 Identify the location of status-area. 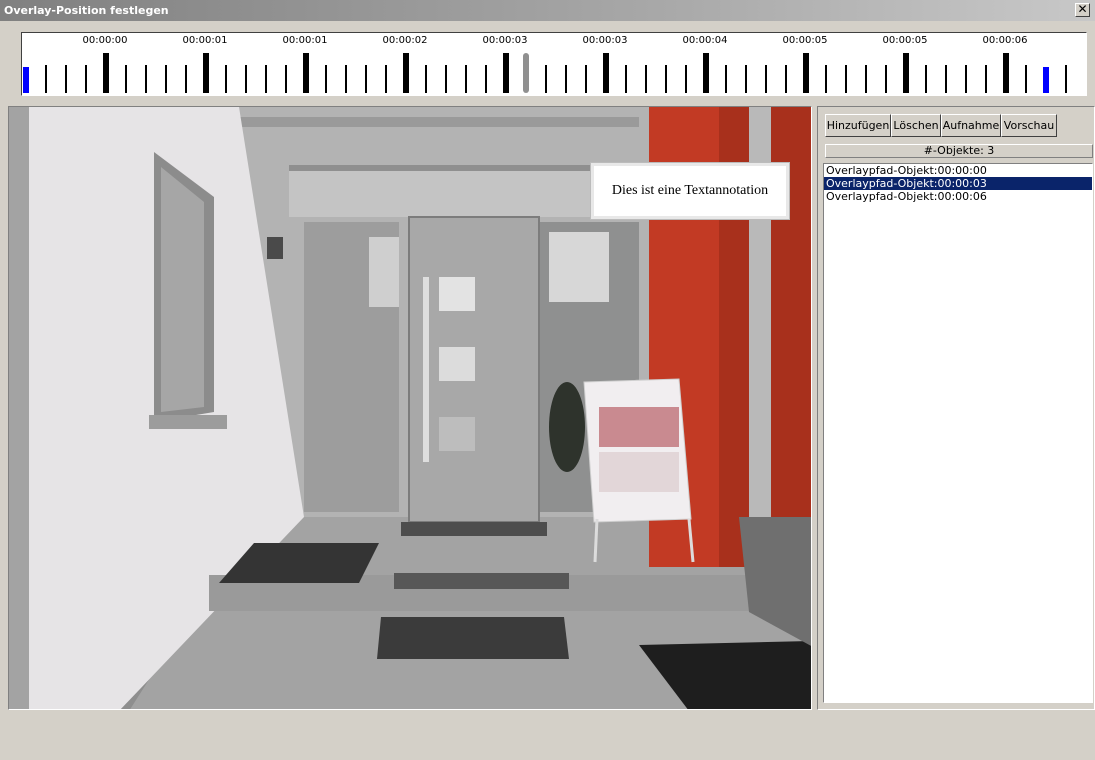
(547, 736).